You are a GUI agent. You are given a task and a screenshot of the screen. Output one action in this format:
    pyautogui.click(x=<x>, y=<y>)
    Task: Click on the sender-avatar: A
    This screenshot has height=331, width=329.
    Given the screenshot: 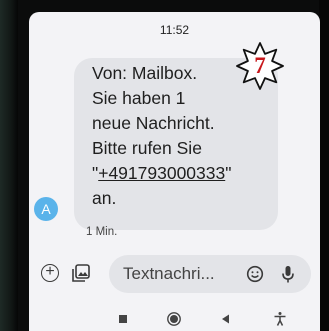 What is the action you would take?
    pyautogui.click(x=46, y=209)
    